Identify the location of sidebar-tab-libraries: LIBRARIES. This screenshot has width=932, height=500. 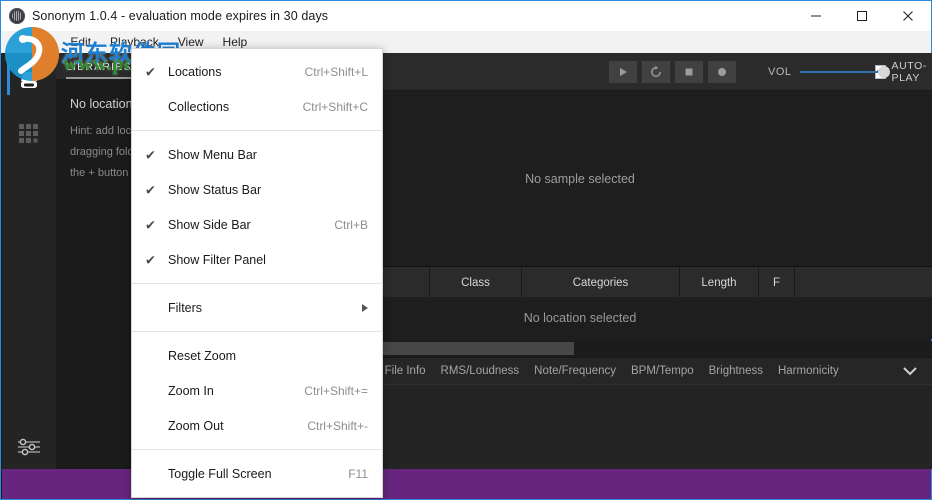
(99, 70).